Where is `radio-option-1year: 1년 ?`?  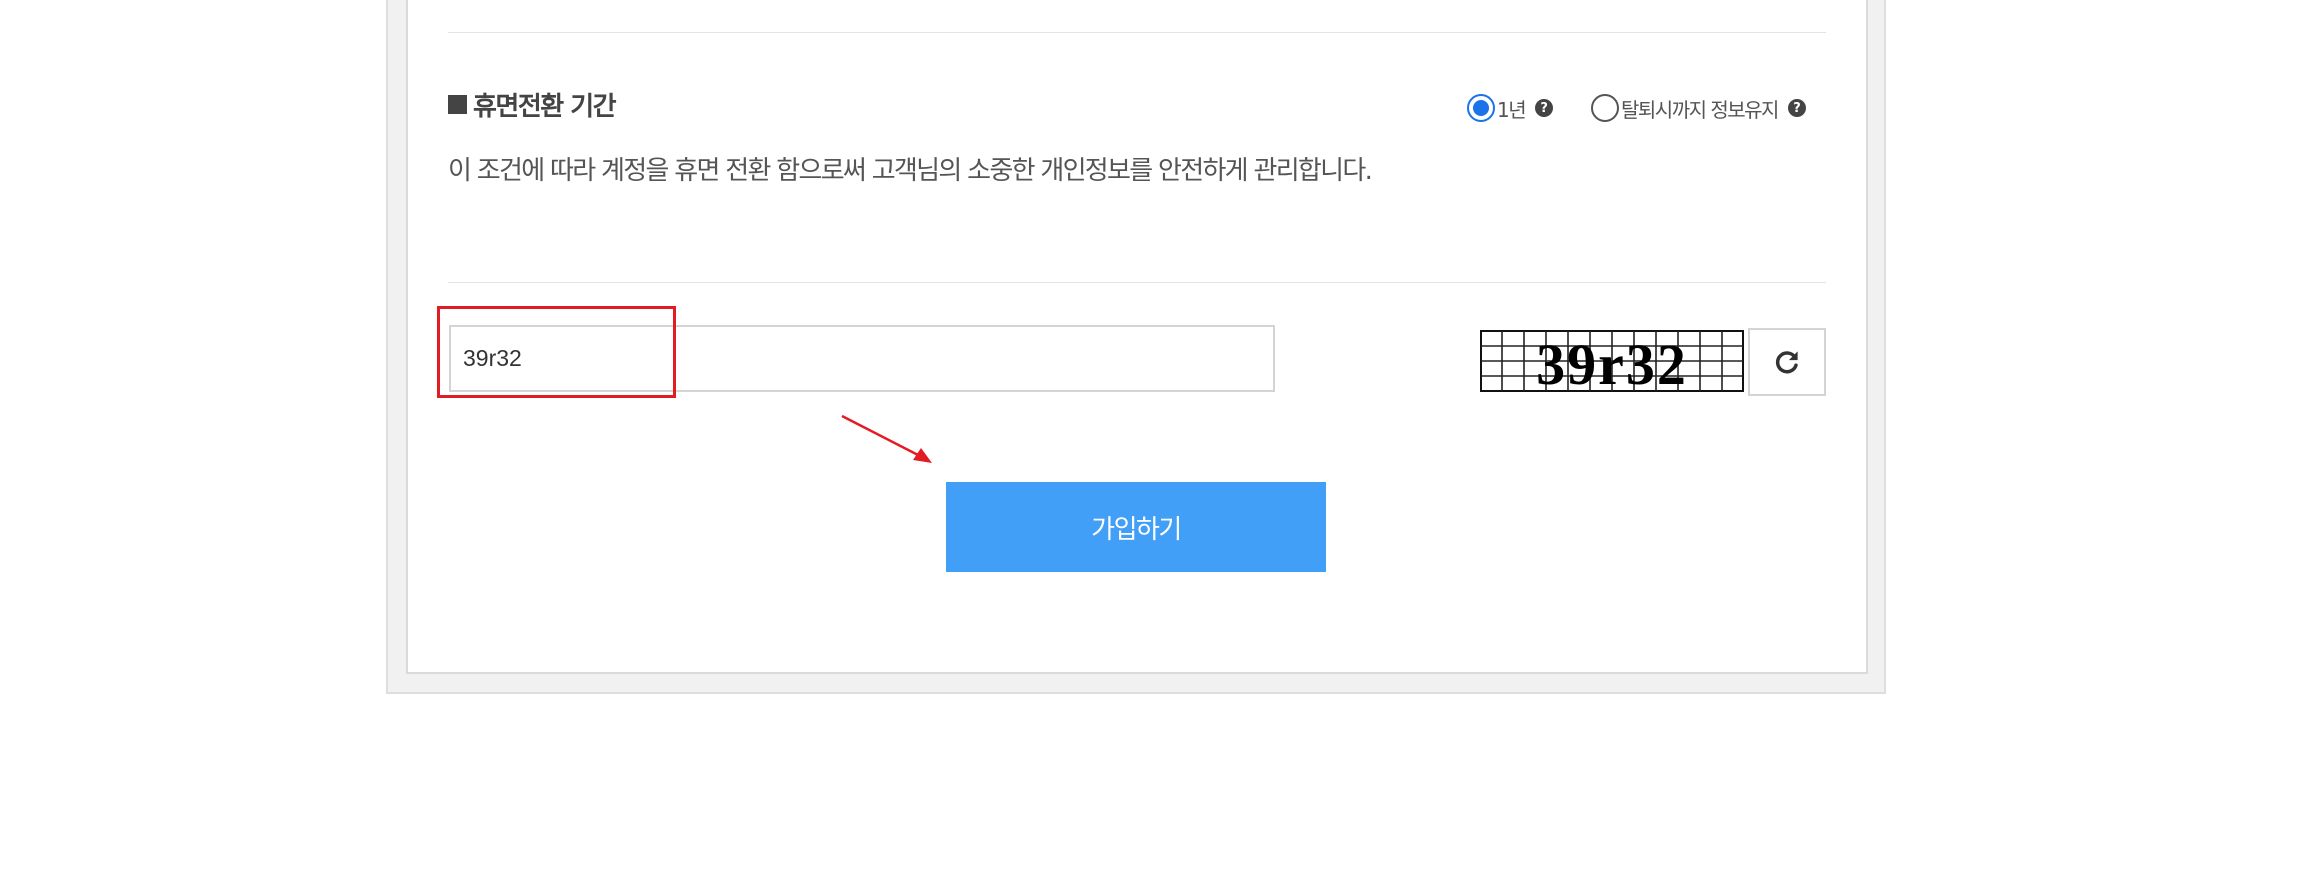 radio-option-1year: 1년 ? is located at coordinates (1510, 108).